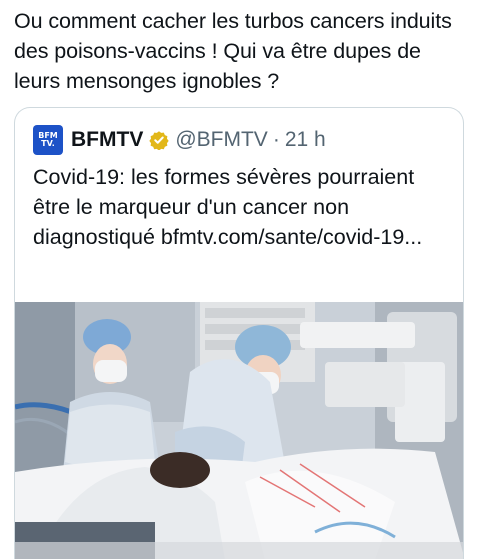  I want to click on quoted-tweet-header: BFM TV. BFMTV @BFMTV · 21 h, so click(179, 140).